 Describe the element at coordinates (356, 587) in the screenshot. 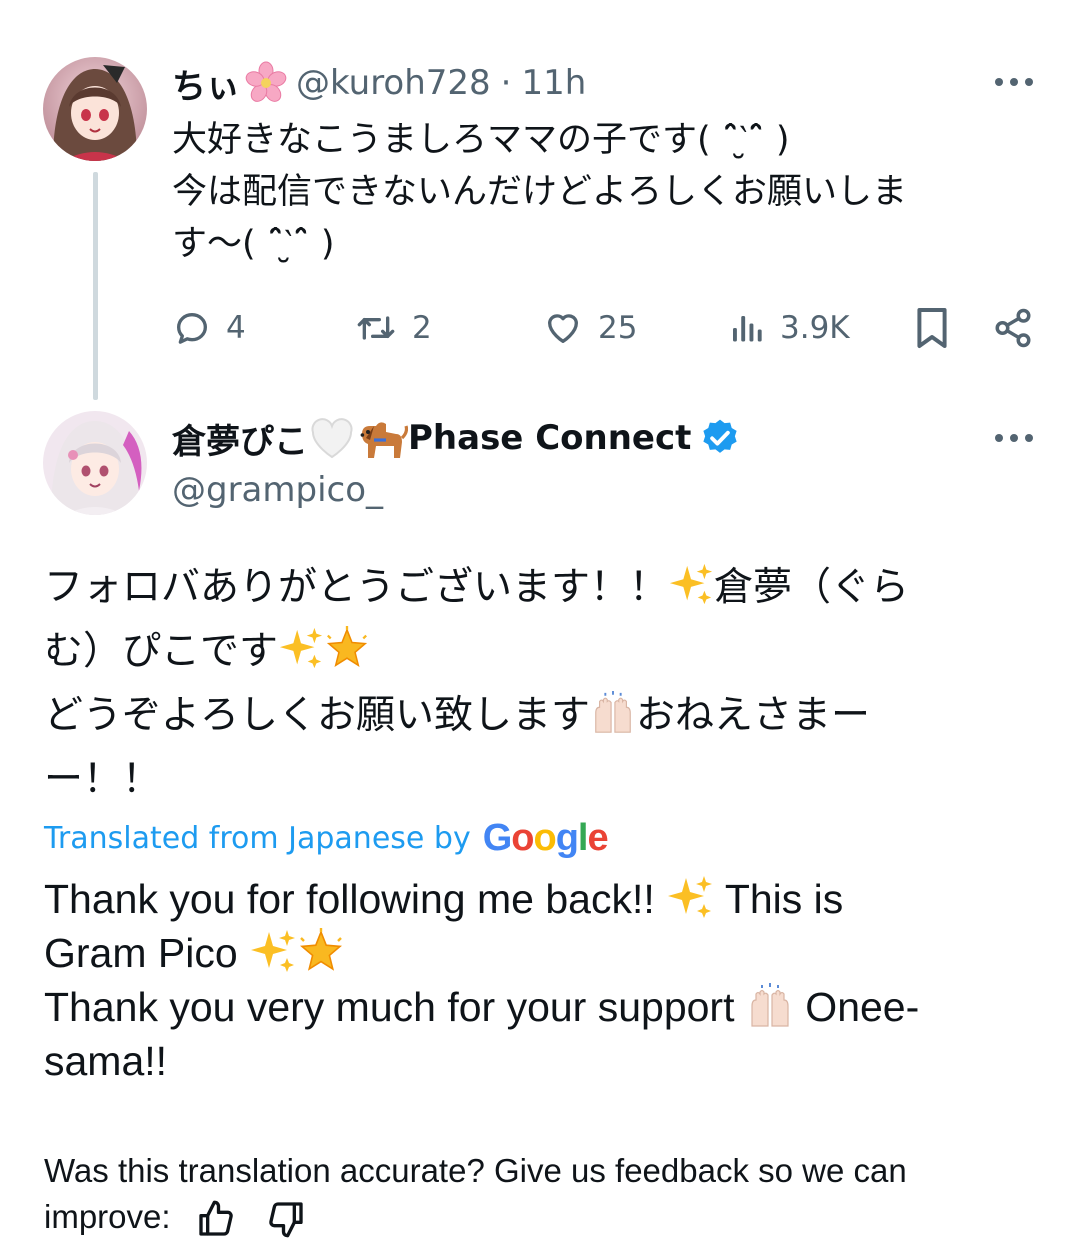

I see `original-text-segment: フォロバありがとうございます！！` at that location.